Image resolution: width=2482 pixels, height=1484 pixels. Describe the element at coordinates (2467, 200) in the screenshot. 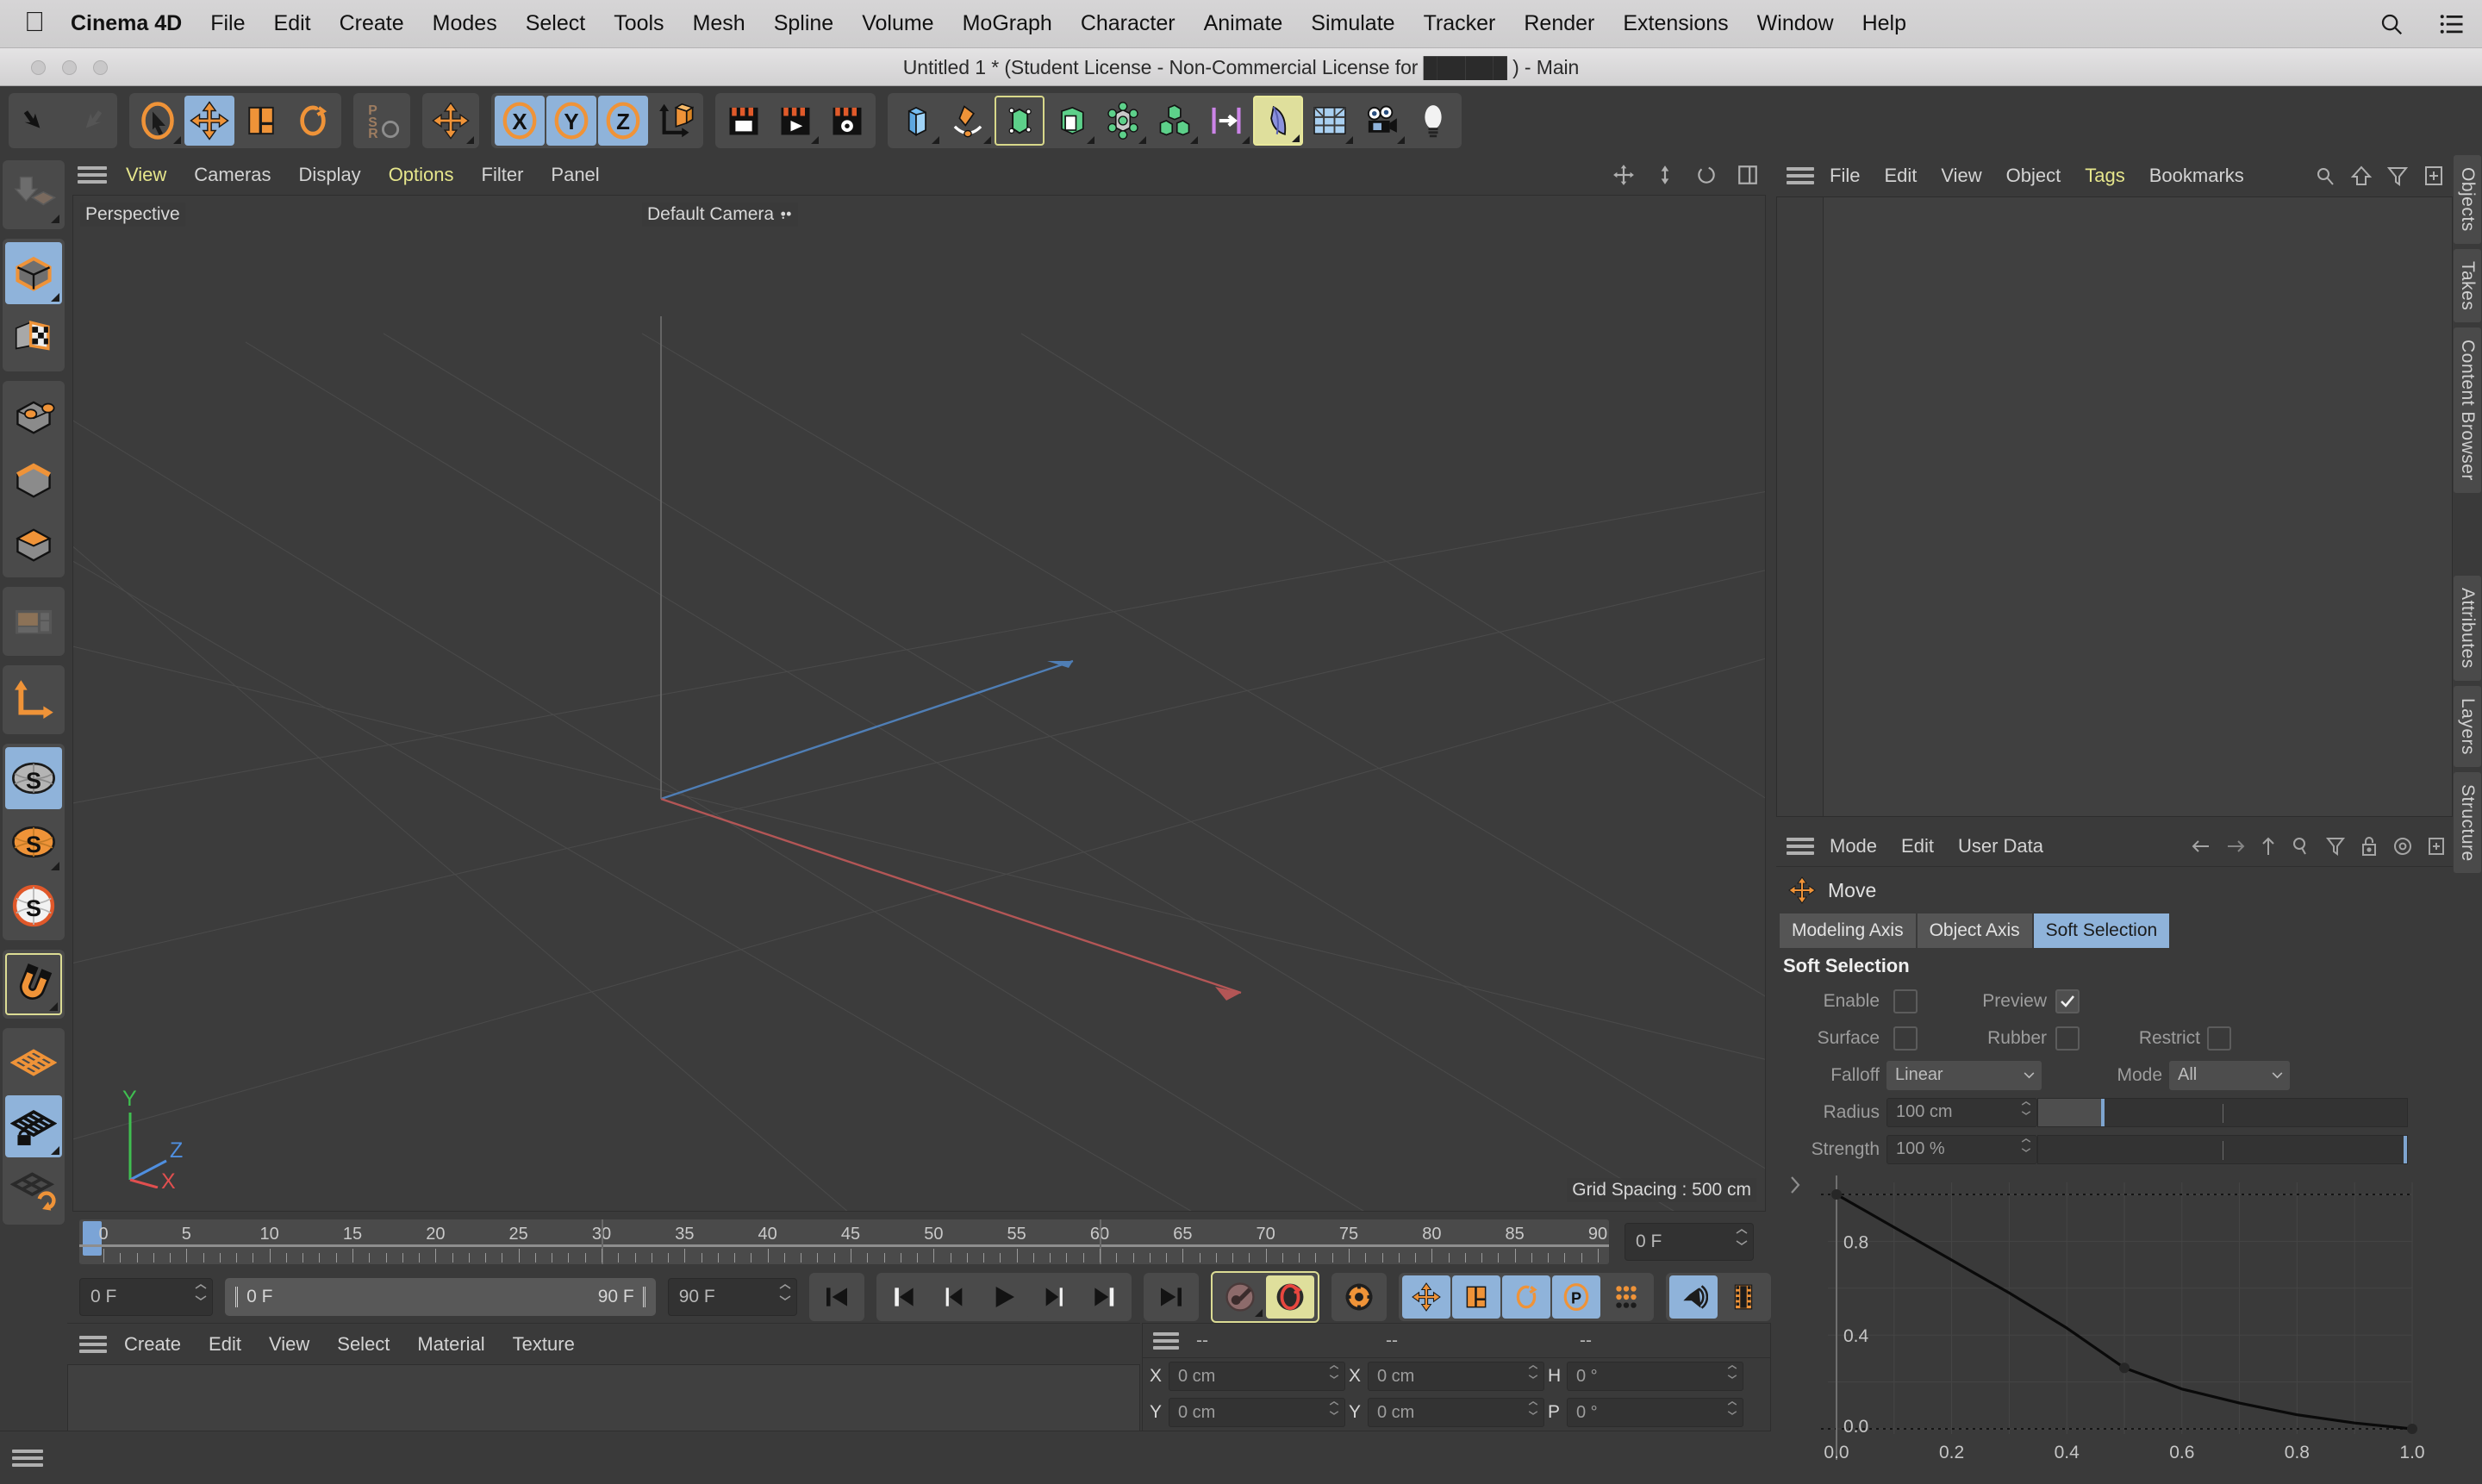

I see `vtab-objects: Objects` at that location.